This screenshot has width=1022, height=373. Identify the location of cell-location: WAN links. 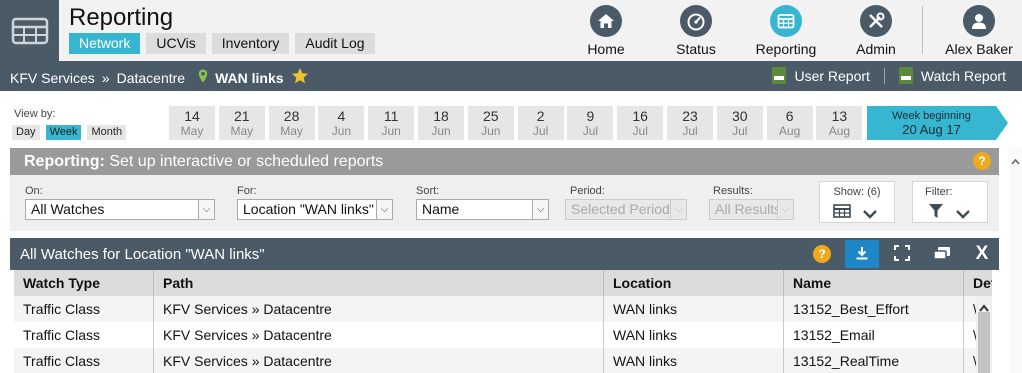
(694, 309).